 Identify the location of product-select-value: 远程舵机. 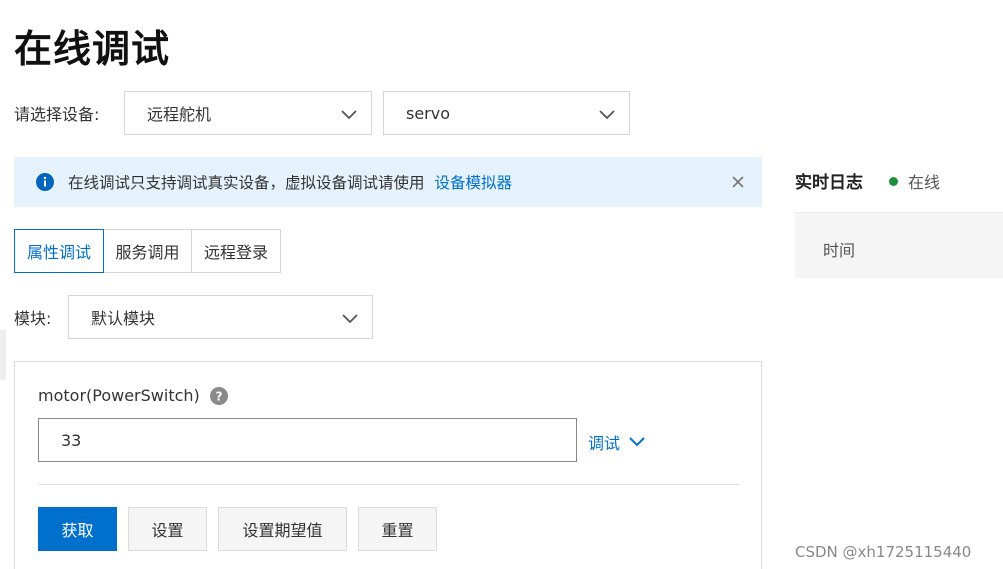
(179, 114).